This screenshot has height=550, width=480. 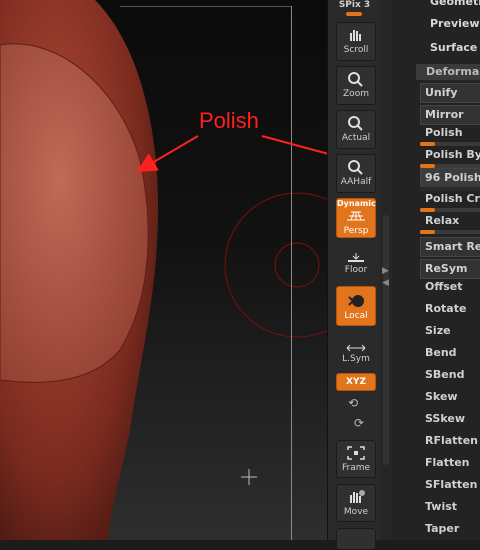 What do you see at coordinates (450, 269) in the screenshot?
I see `resym-button: ReSym` at bounding box center [450, 269].